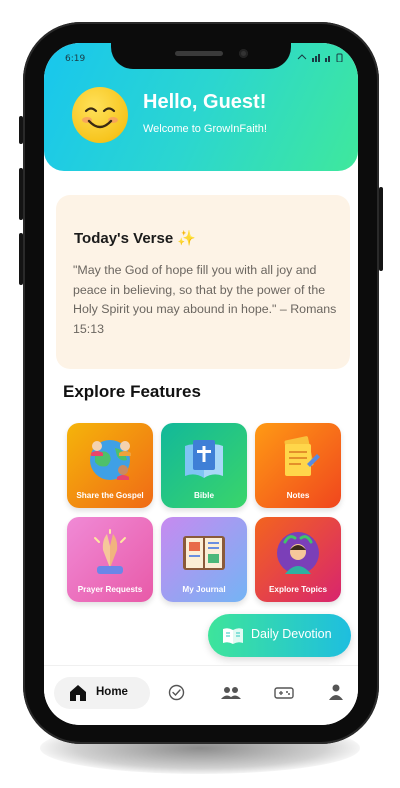 The height and width of the screenshot is (788, 400). I want to click on explore-features-title: Explore Features, so click(132, 391).